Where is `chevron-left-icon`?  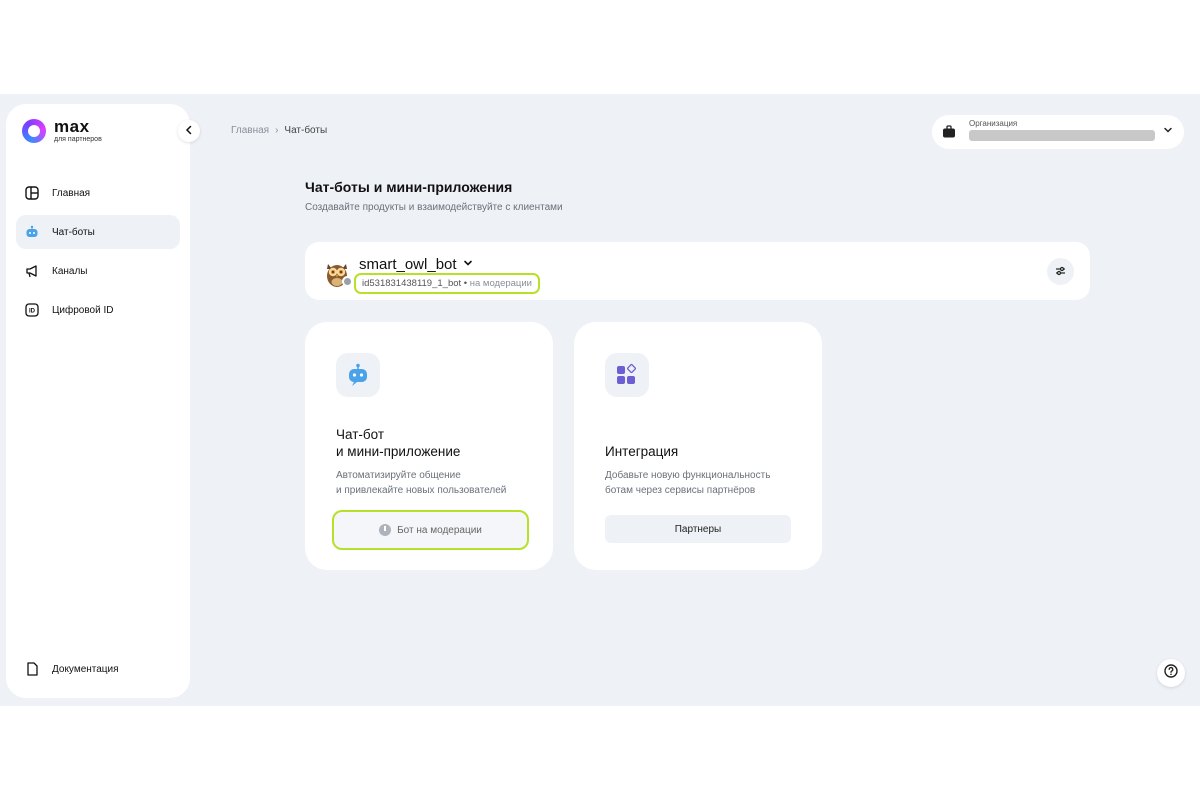
chevron-left-icon is located at coordinates (189, 131).